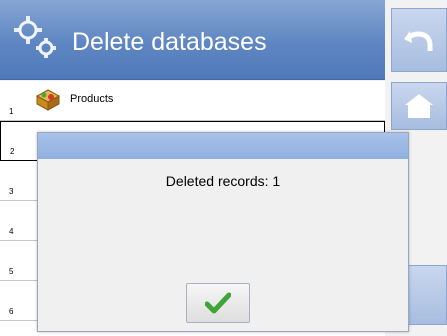  I want to click on home-icon, so click(419, 106).